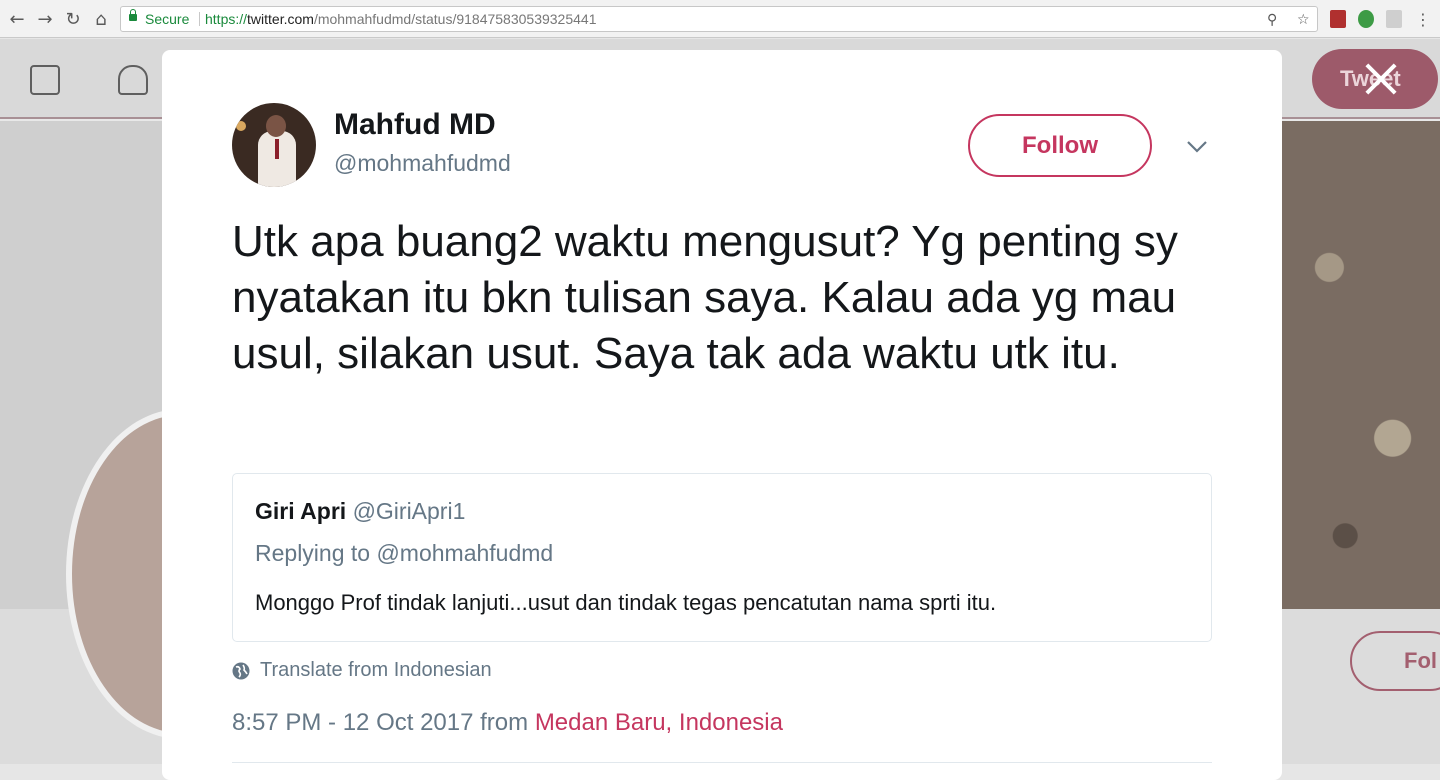 The height and width of the screenshot is (780, 1440). Describe the element at coordinates (274, 145) in the screenshot. I see `avatar` at that location.